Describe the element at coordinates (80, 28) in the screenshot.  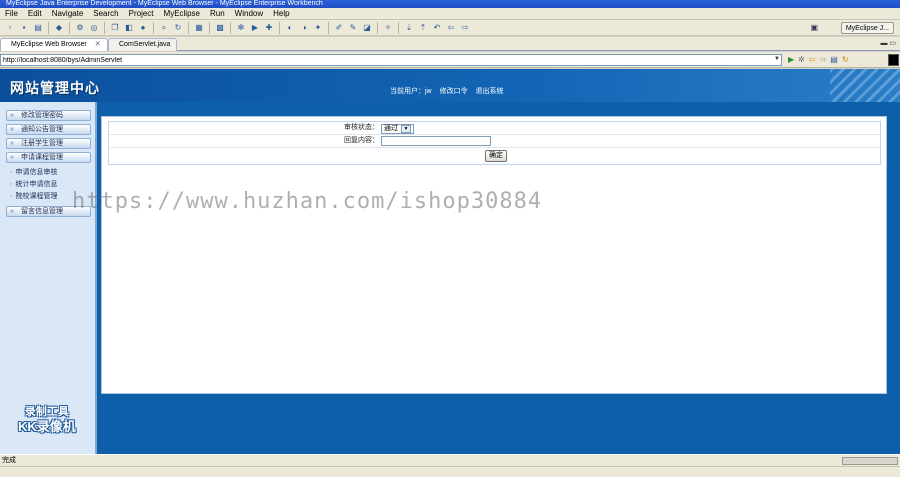
I see `deploy-icon: ⚙` at that location.